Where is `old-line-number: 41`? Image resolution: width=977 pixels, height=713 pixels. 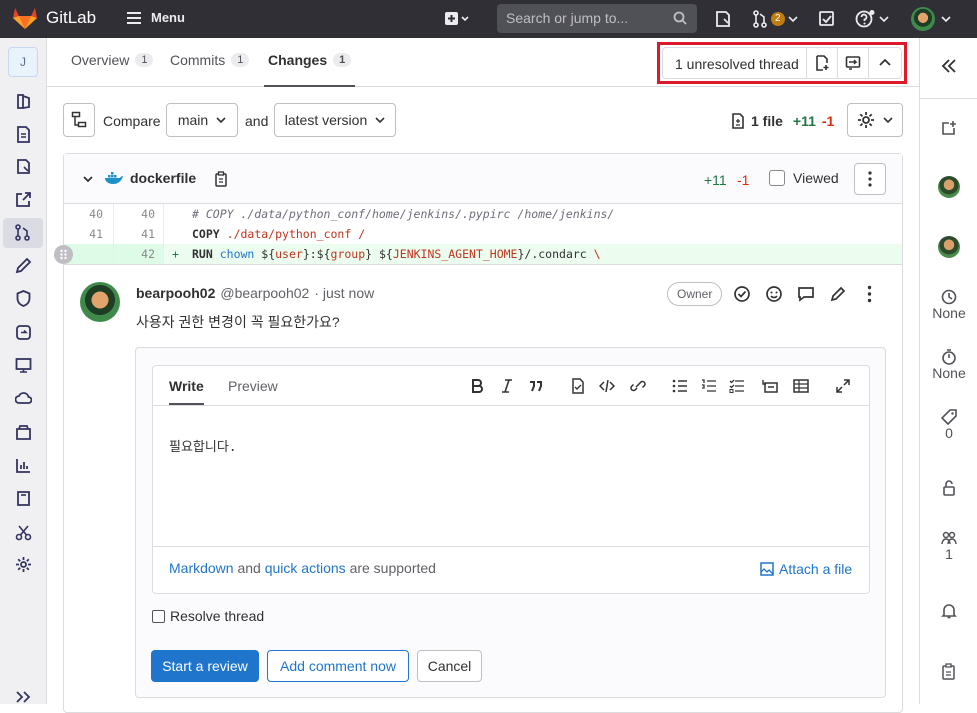 old-line-number: 41 is located at coordinates (89, 234).